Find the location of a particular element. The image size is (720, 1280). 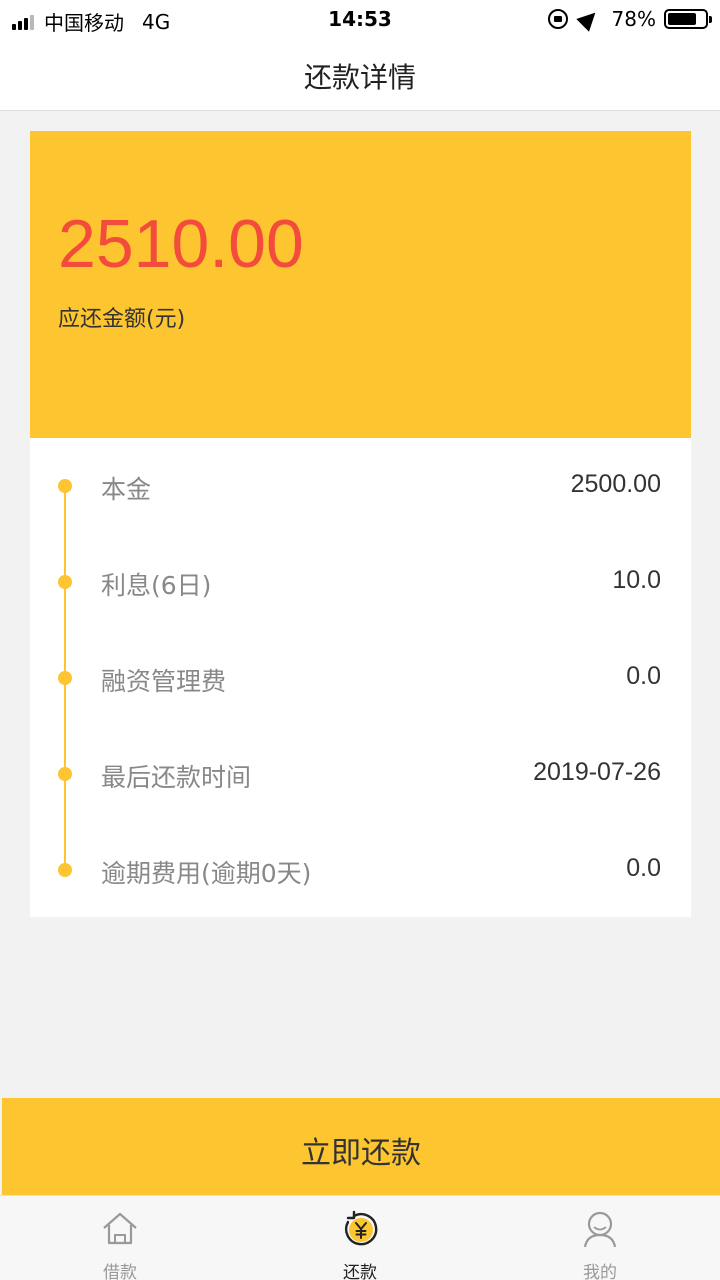

detail-label: 融资管理费 is located at coordinates (164, 681).